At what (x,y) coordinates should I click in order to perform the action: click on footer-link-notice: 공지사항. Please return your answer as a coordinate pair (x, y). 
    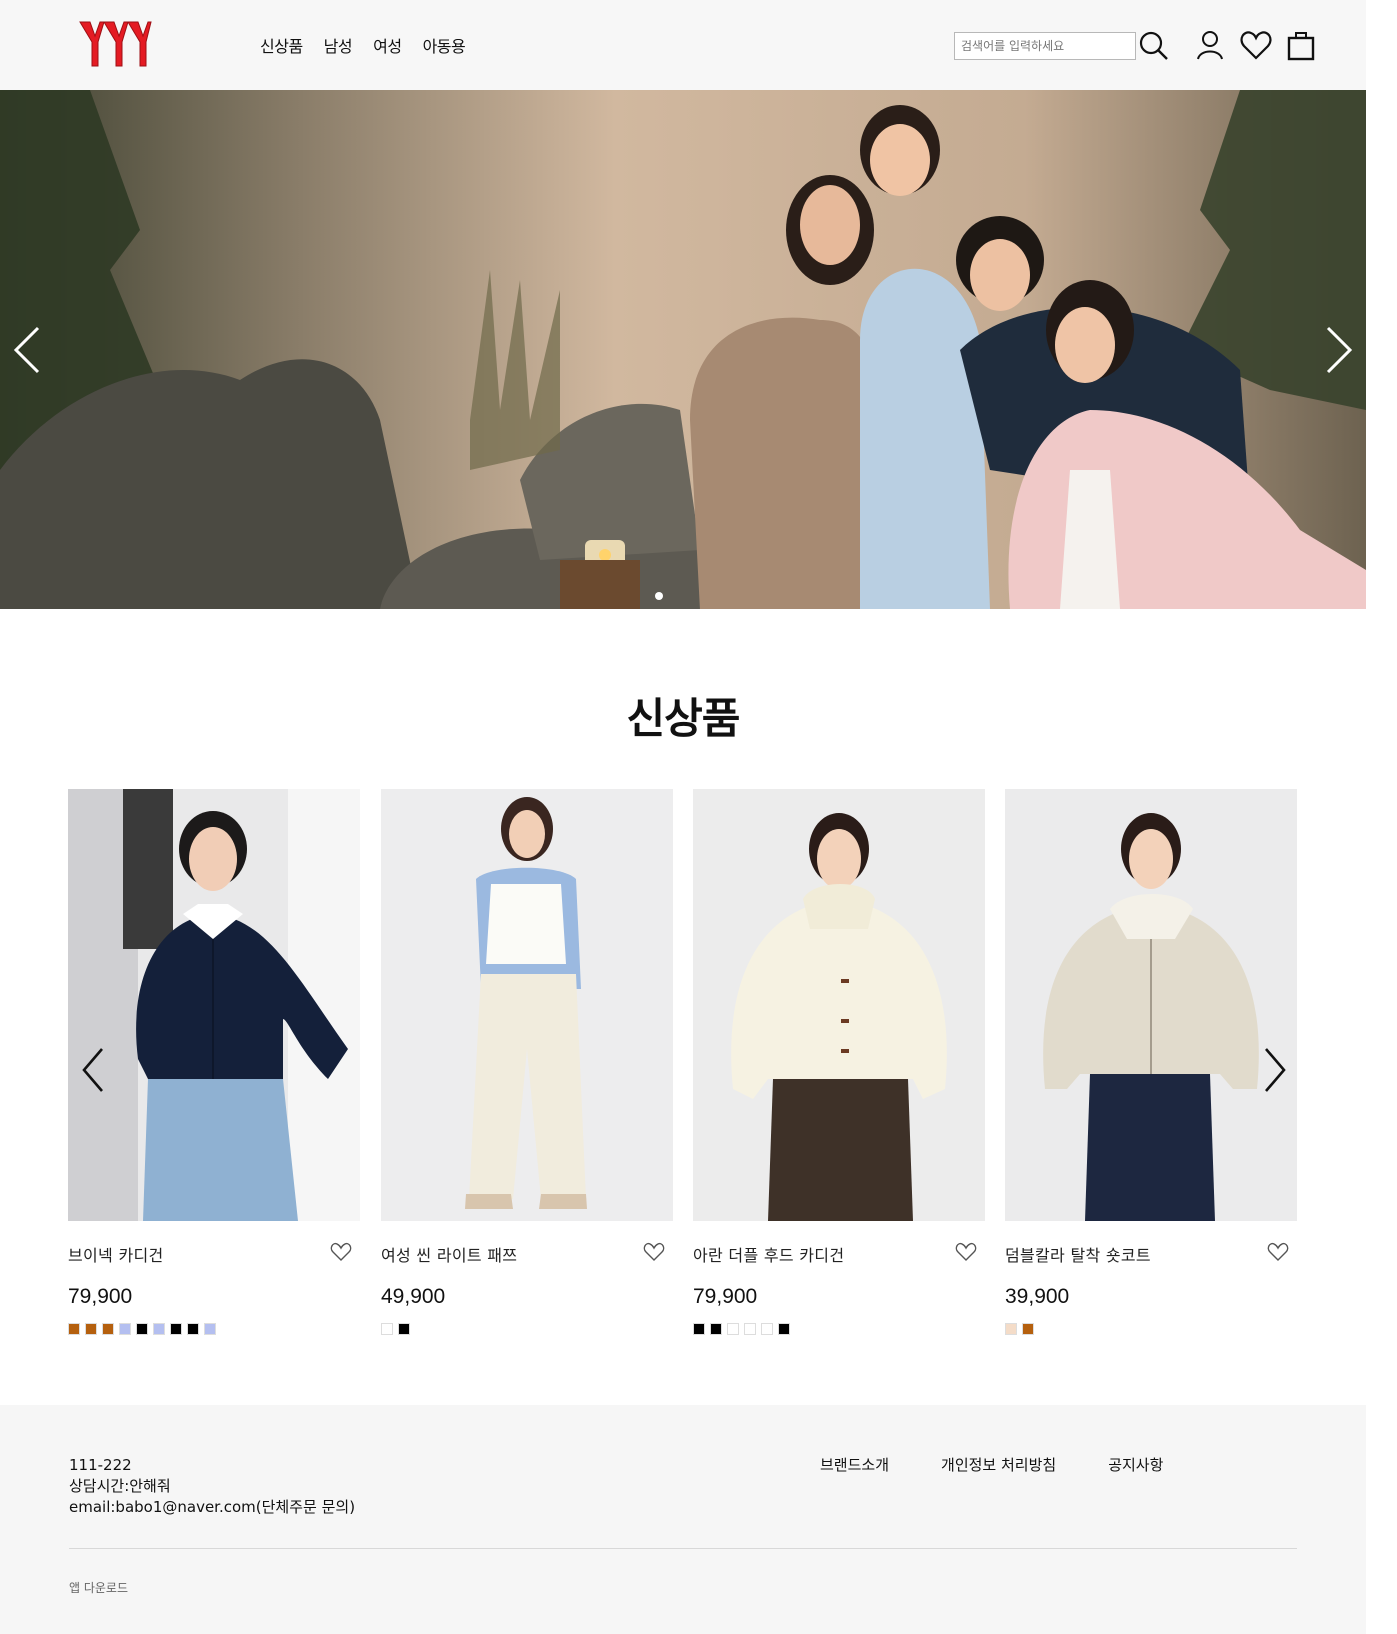
    Looking at the image, I should click on (1135, 1464).